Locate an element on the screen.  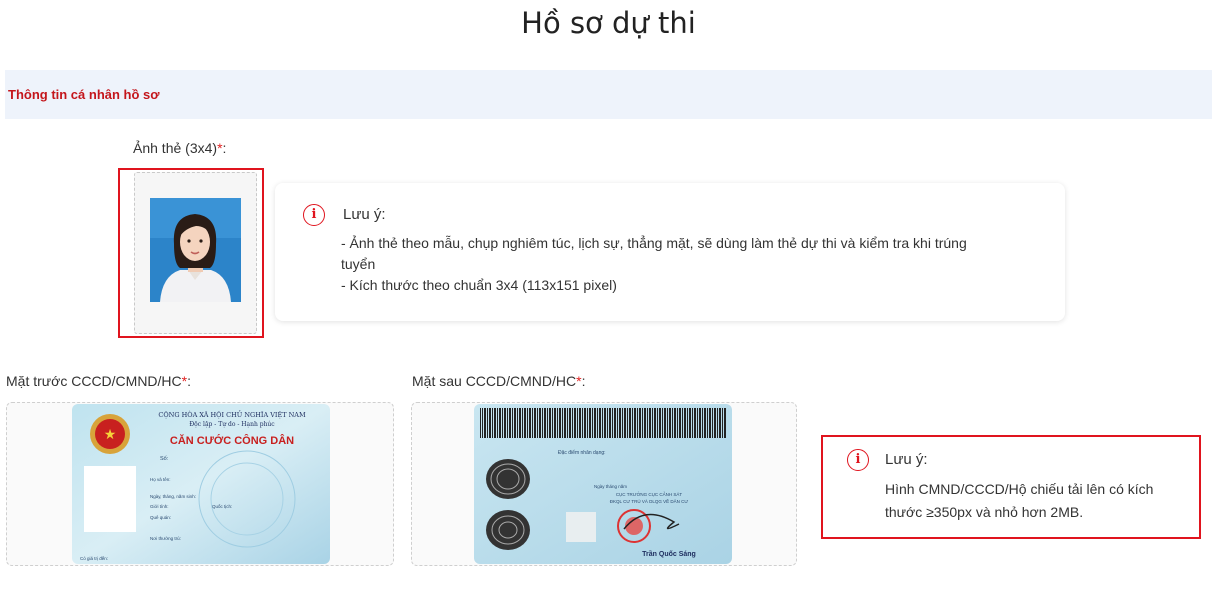
page-title: Hồ sơ dự thi is located at coordinates (608, 23).